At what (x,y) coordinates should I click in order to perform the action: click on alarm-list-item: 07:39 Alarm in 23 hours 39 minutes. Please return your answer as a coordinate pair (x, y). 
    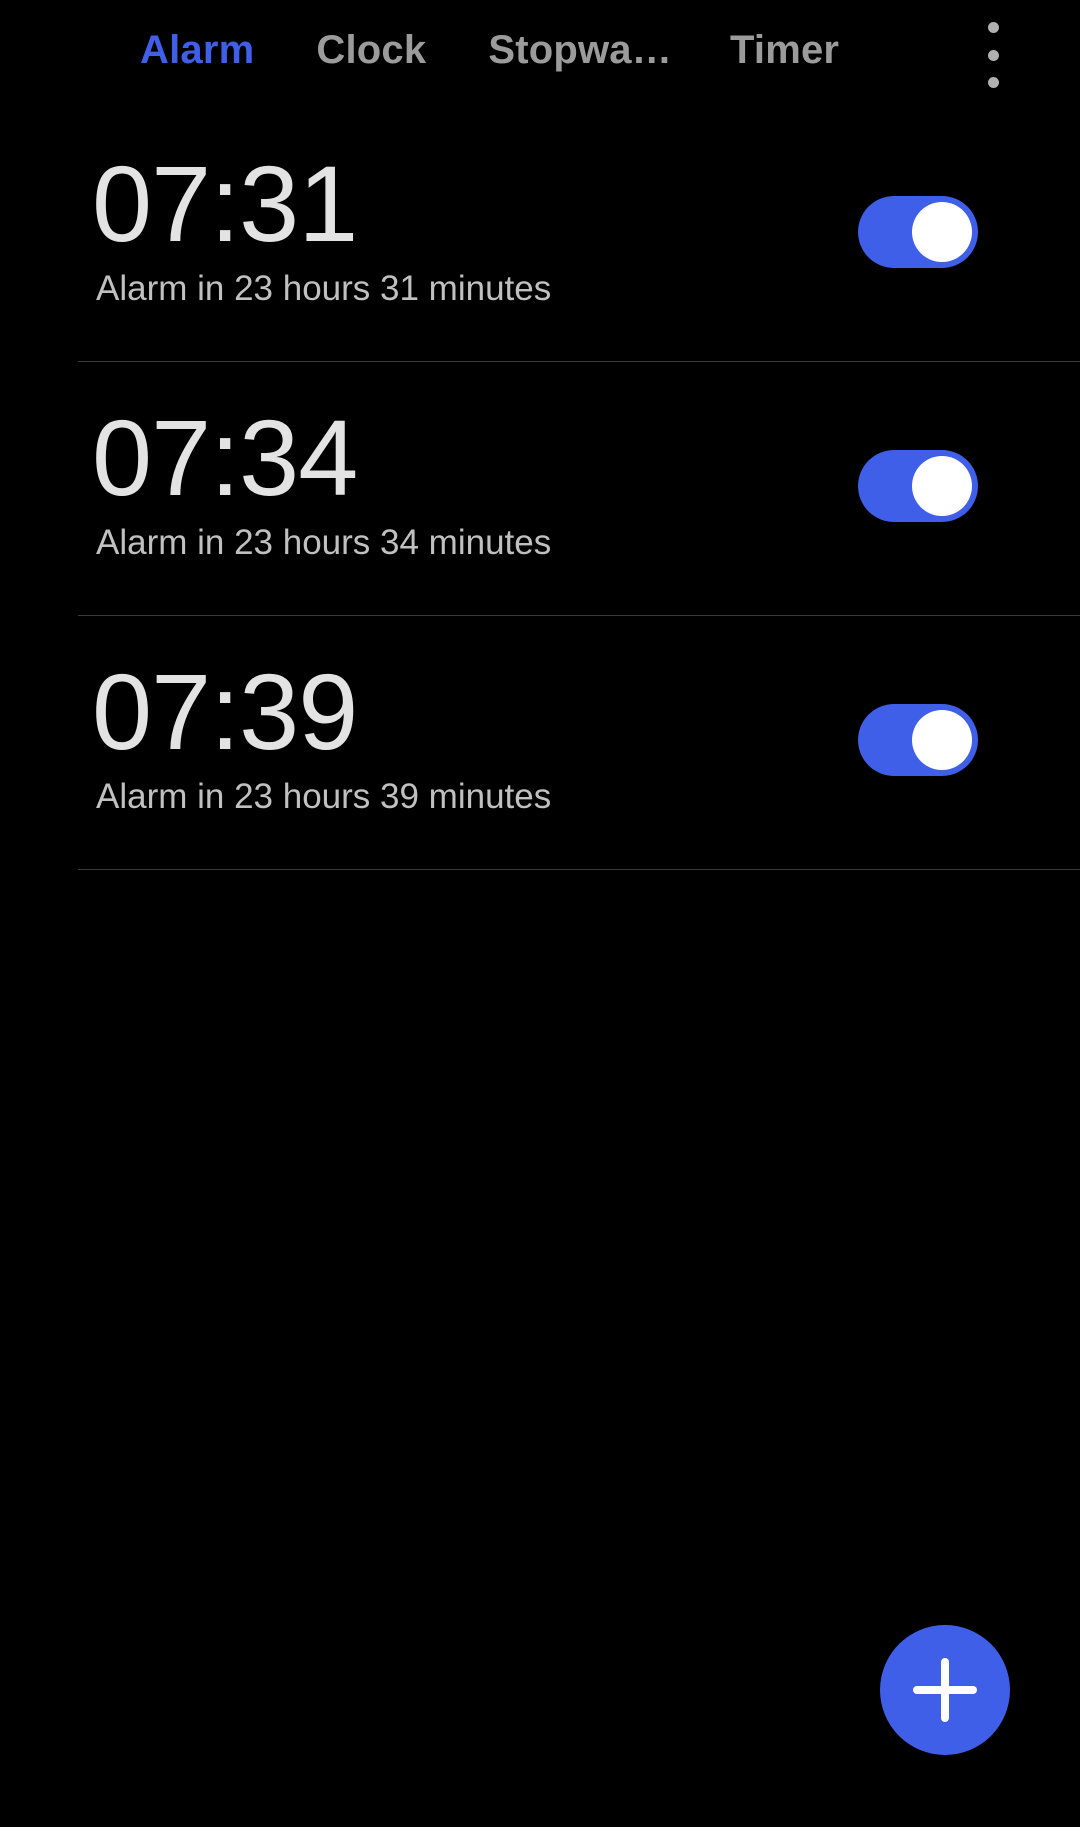
    Looking at the image, I should click on (540, 743).